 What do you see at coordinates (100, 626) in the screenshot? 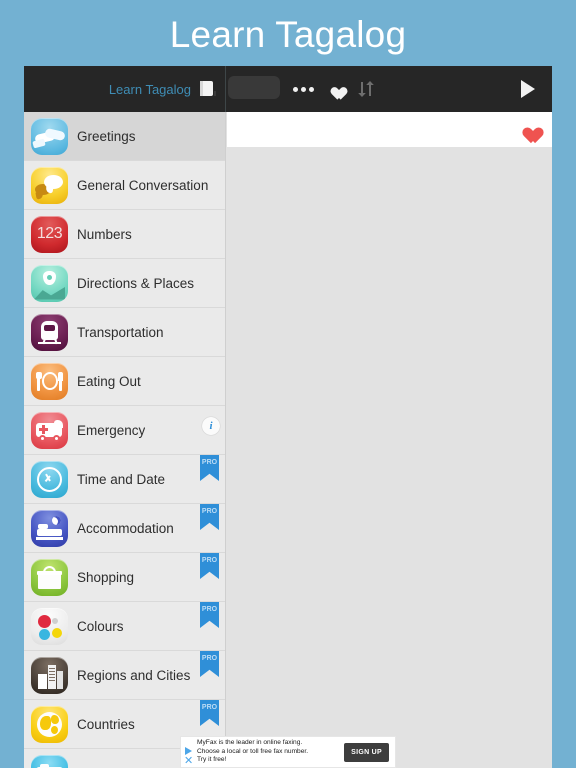
I see `sidebar-item-label: Colours` at bounding box center [100, 626].